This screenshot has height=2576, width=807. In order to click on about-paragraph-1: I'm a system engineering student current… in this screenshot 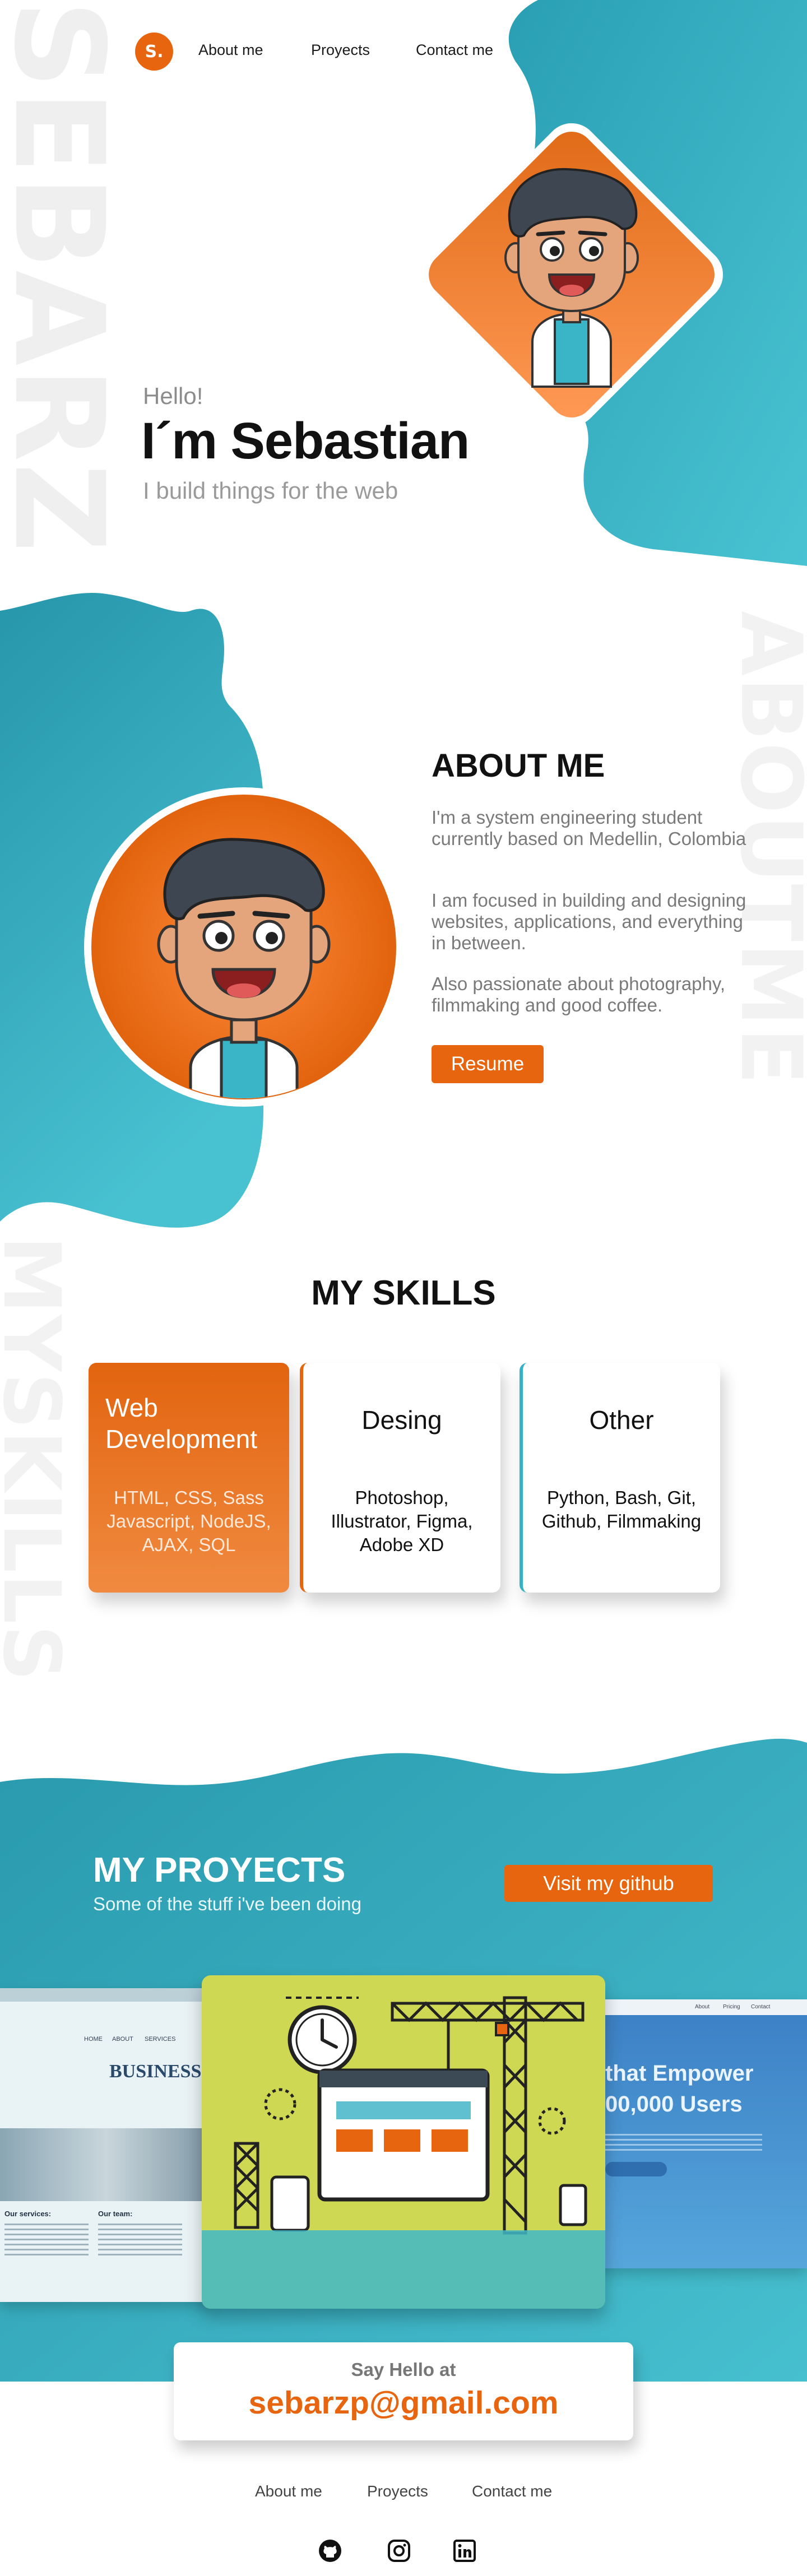, I will do `click(589, 828)`.